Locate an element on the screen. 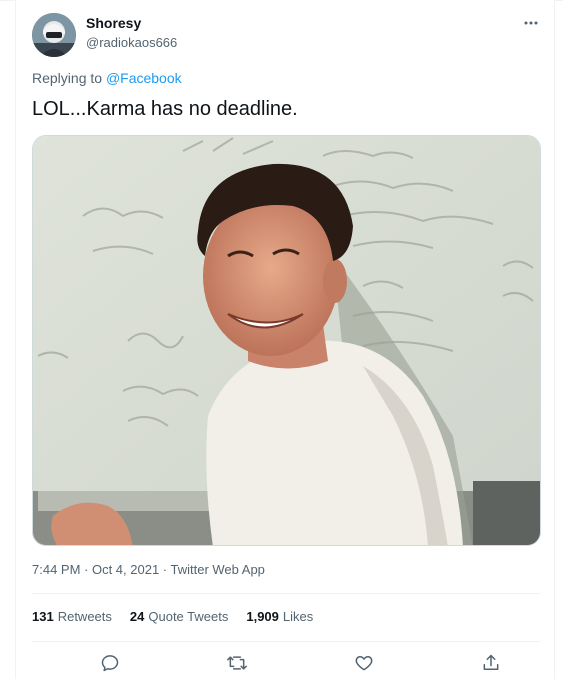 The height and width of the screenshot is (679, 563). likes-count: 1,909 is located at coordinates (262, 616).